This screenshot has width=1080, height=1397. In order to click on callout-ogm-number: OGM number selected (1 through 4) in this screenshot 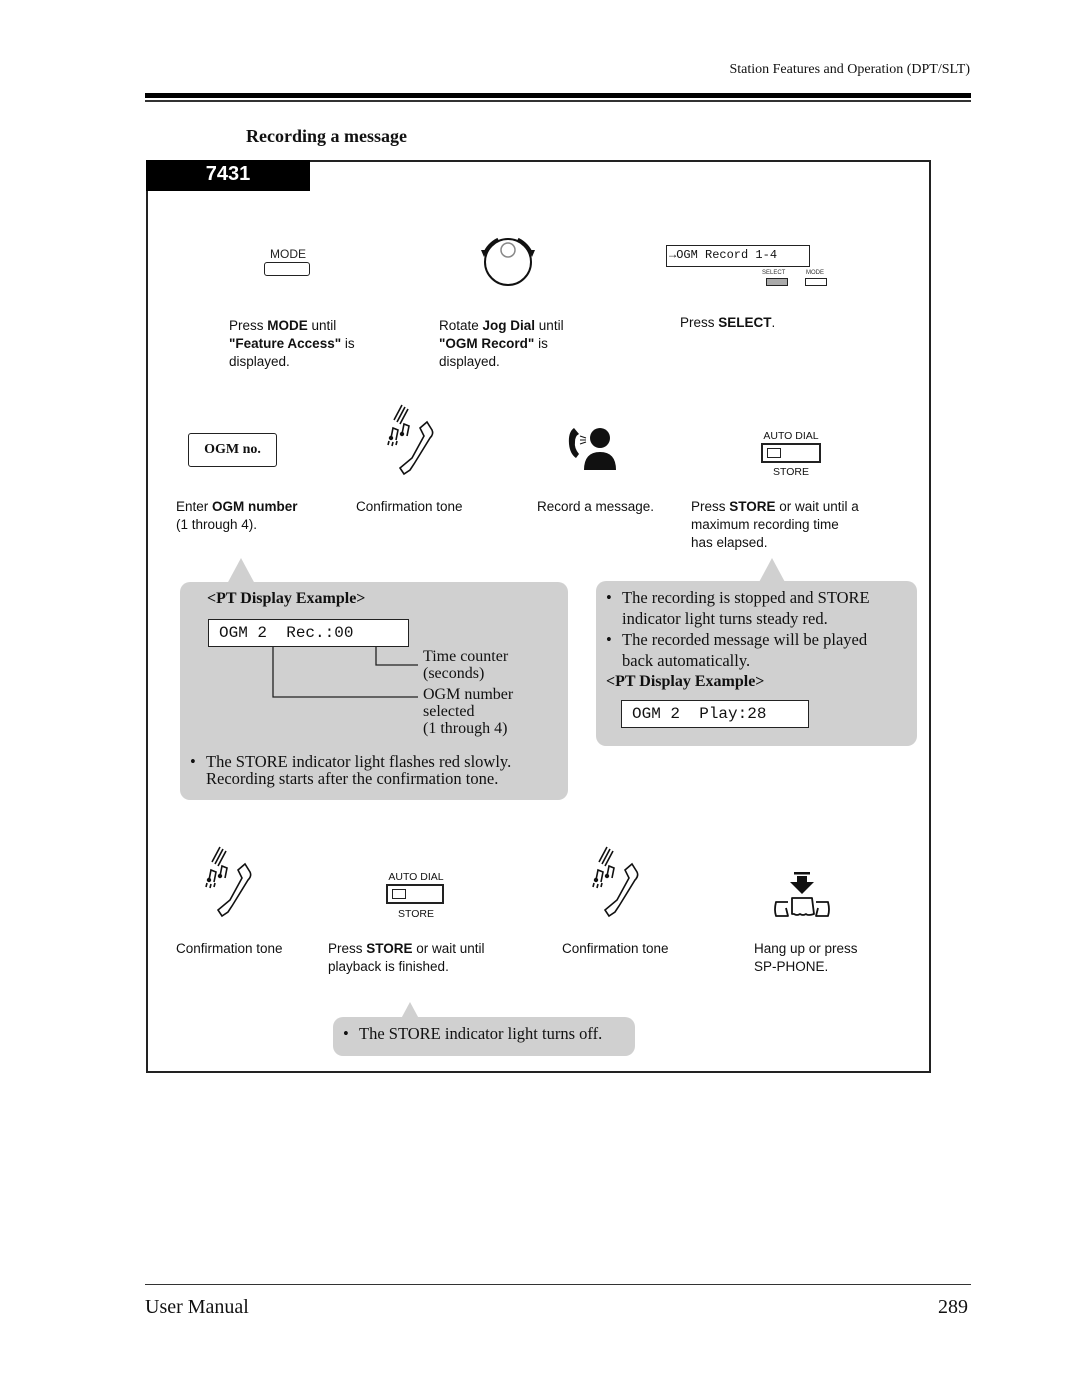, I will do `click(468, 711)`.